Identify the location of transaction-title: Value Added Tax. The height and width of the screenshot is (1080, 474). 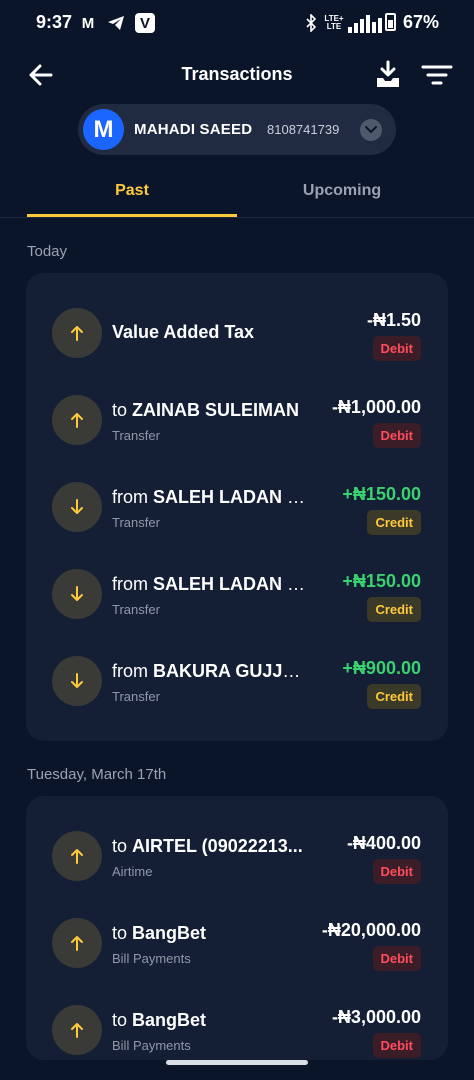
(183, 332).